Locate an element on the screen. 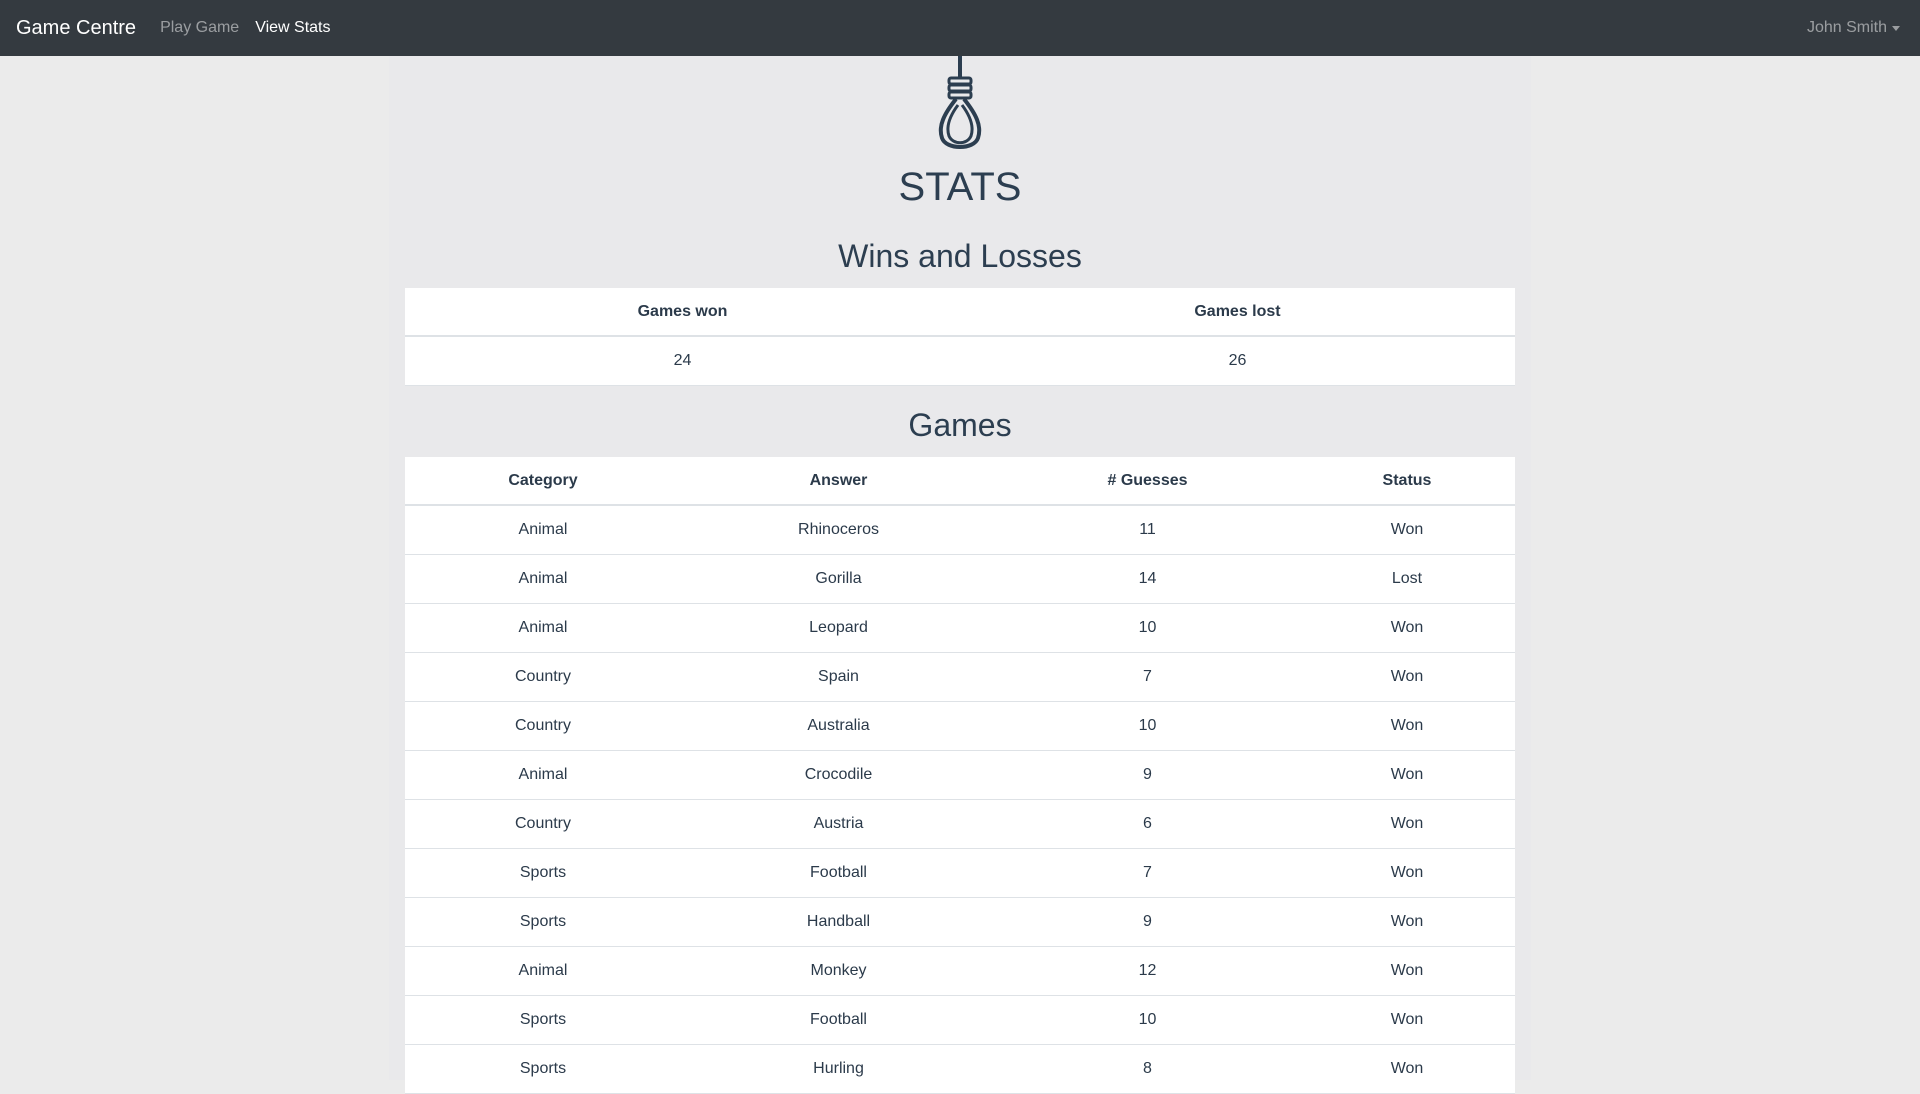 The height and width of the screenshot is (1094, 1920). answer-header: Answer is located at coordinates (838, 481).